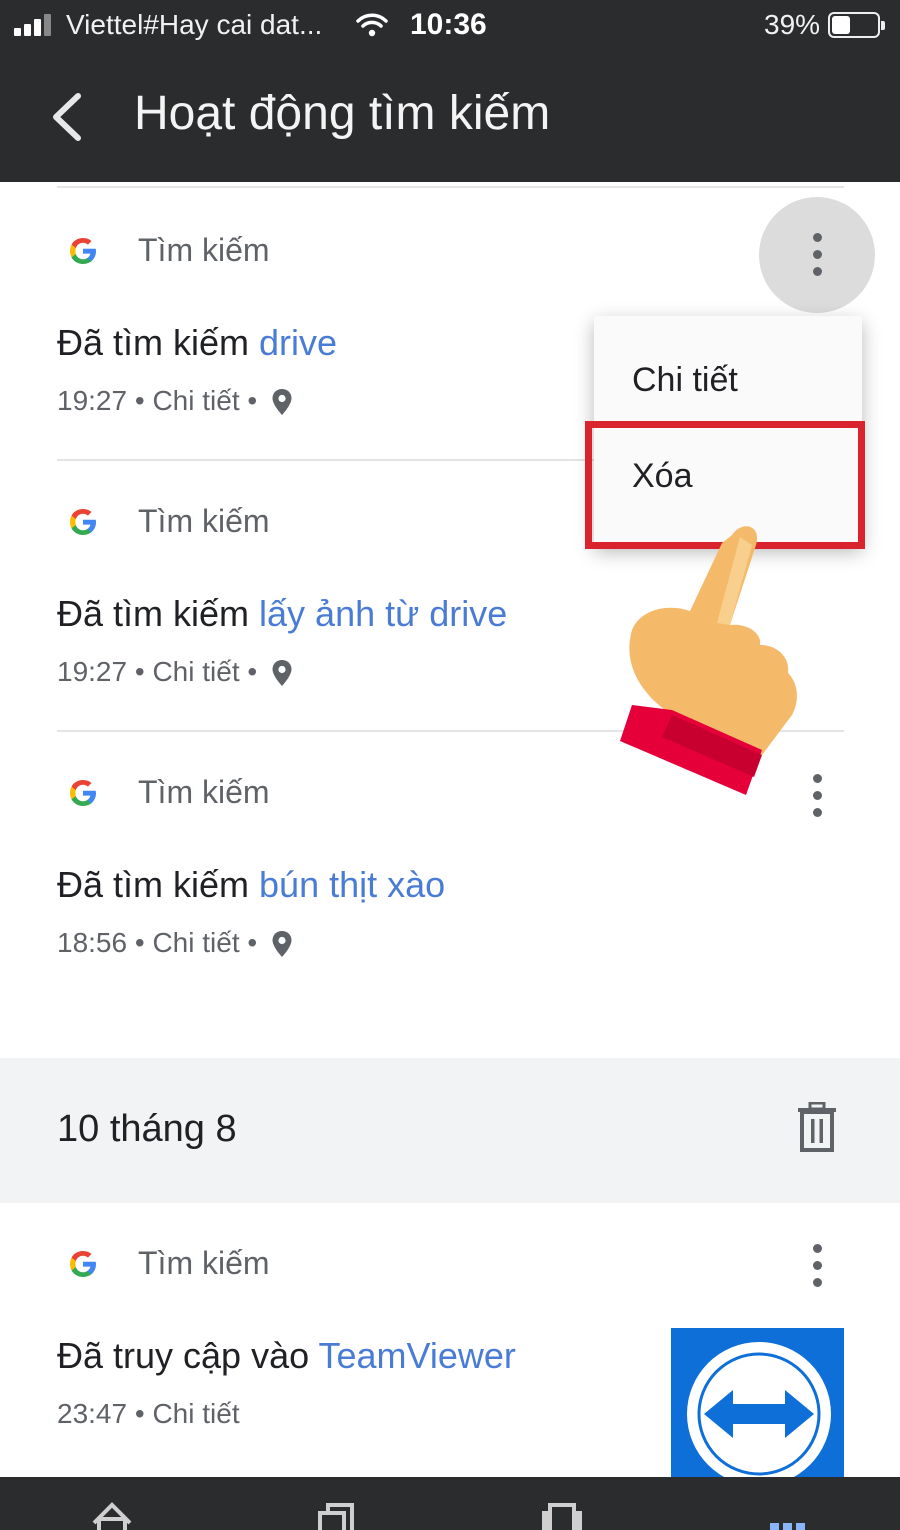 This screenshot has height=1530, width=900. Describe the element at coordinates (298, 342) in the screenshot. I see `query-link: drive` at that location.